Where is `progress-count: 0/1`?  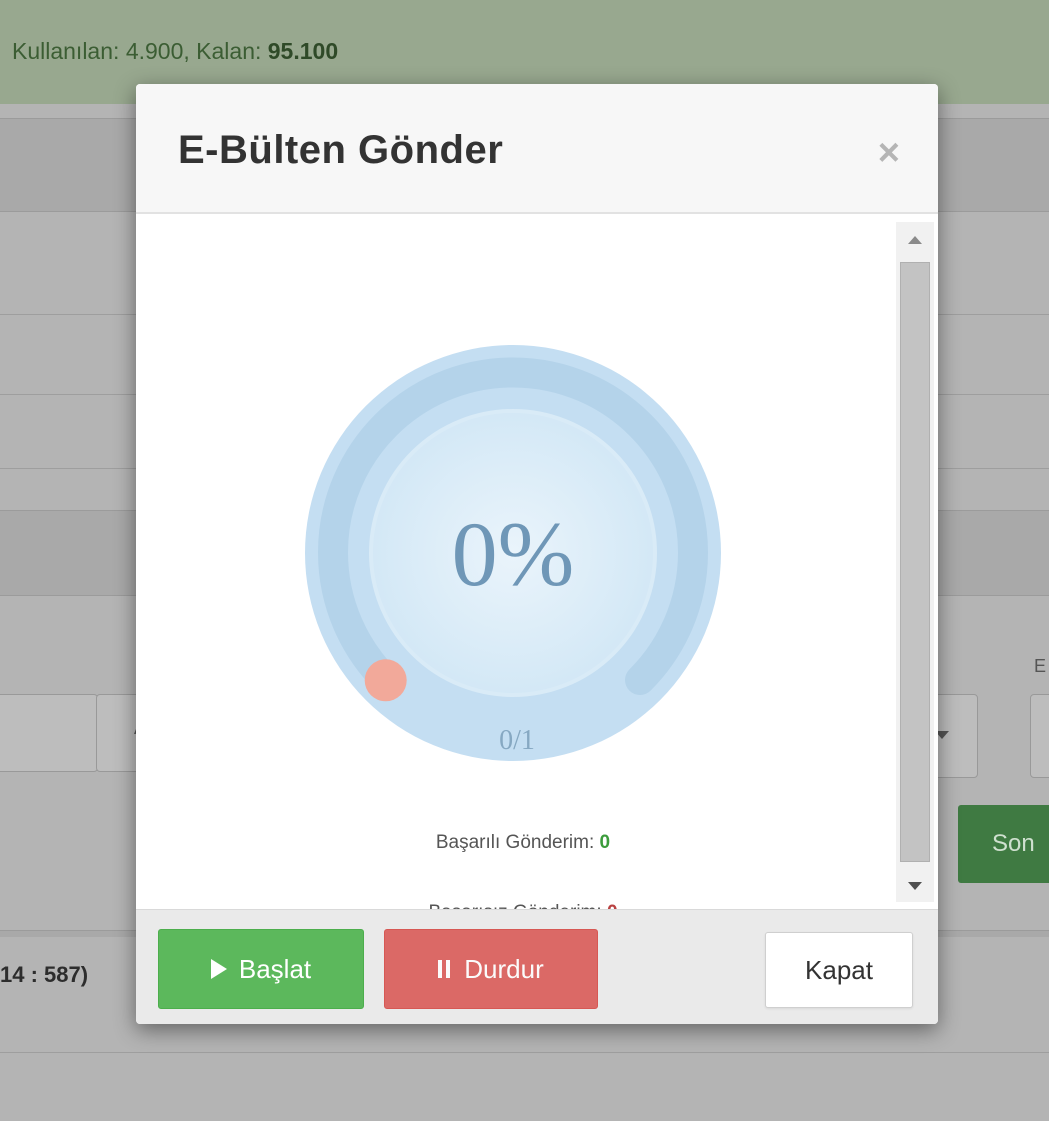
progress-count: 0/1 is located at coordinates (517, 740).